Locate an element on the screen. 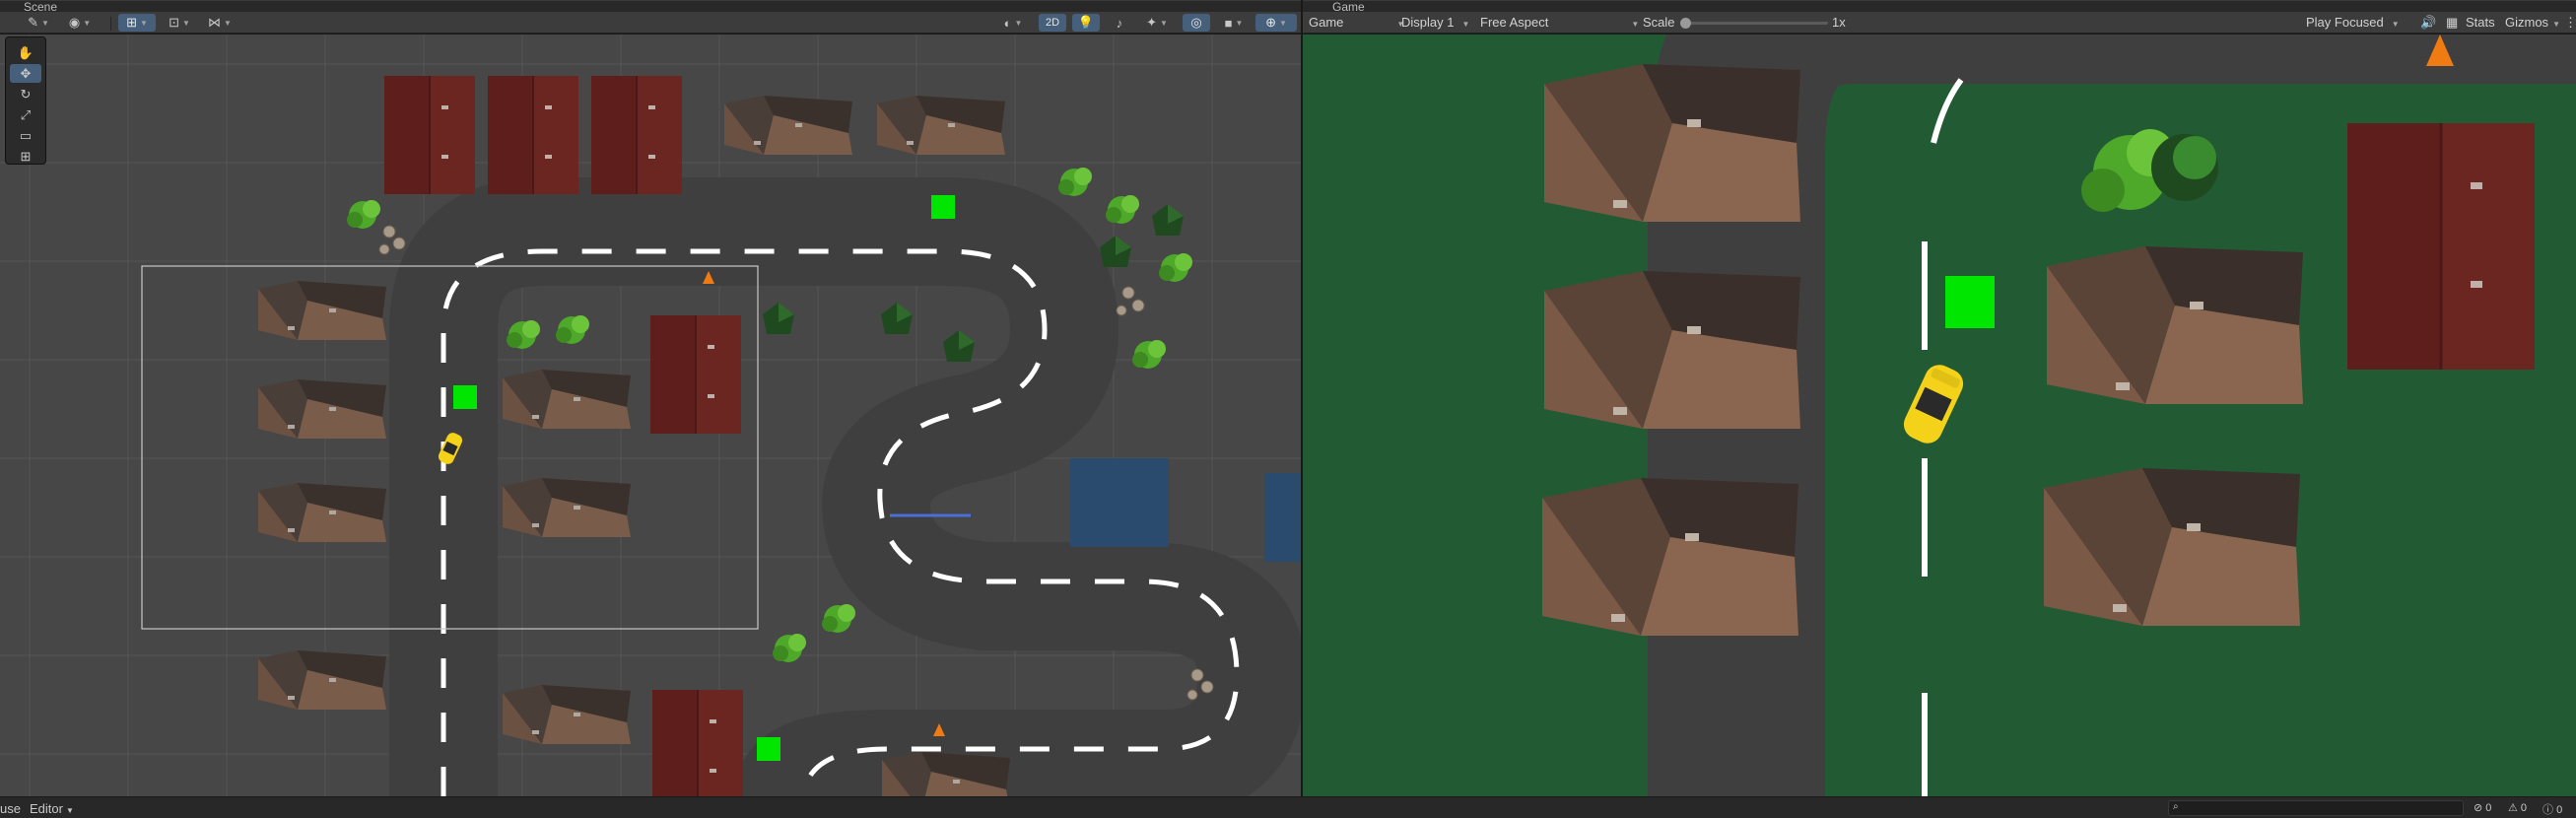 Image resolution: width=2576 pixels, height=818 pixels. light-icon: 💡 is located at coordinates (1086, 23).